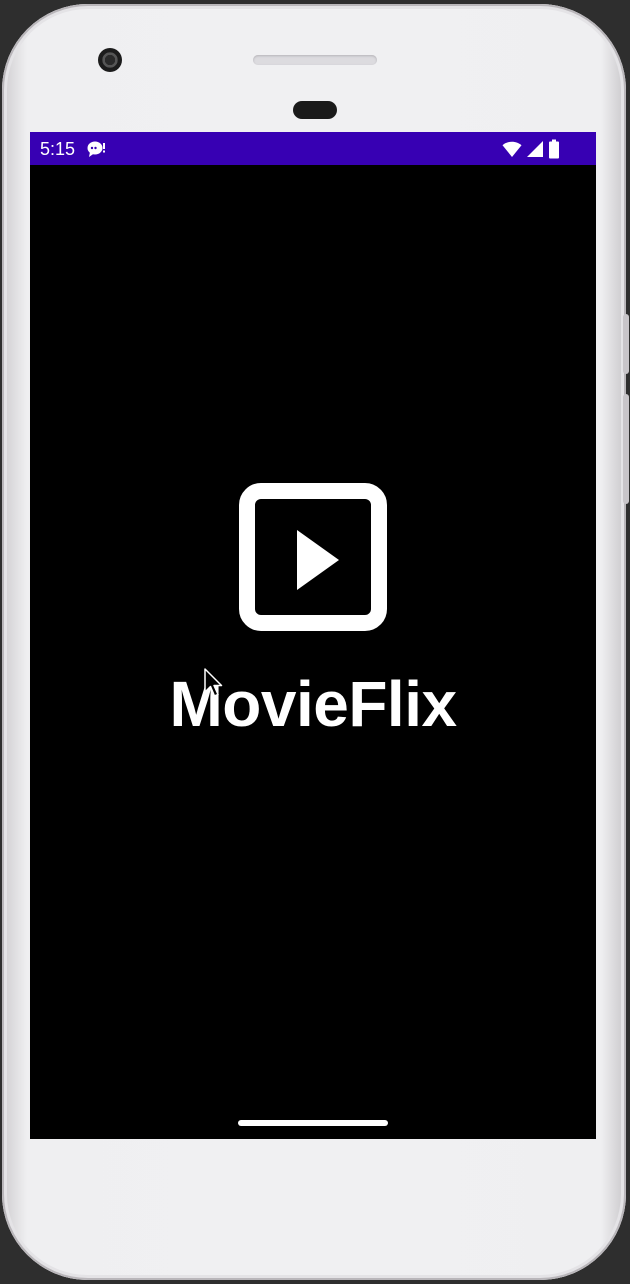  Describe the element at coordinates (315, 110) in the screenshot. I see `proximity-sensor` at that location.